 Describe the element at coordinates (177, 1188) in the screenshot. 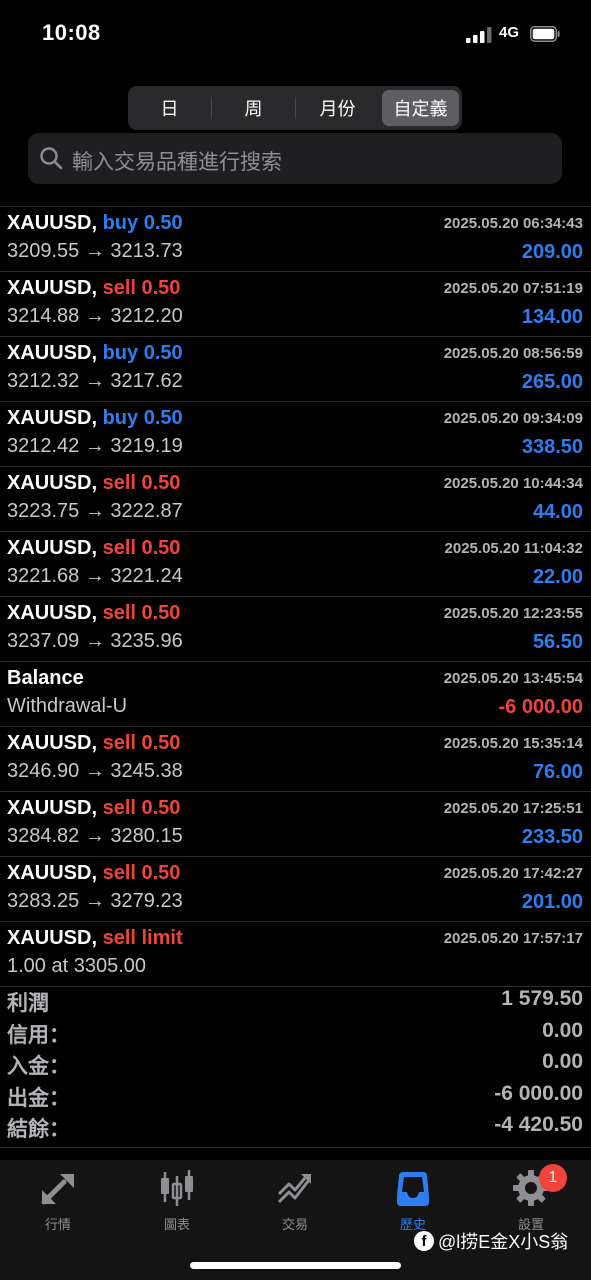

I see `chart-candles-icon` at that location.